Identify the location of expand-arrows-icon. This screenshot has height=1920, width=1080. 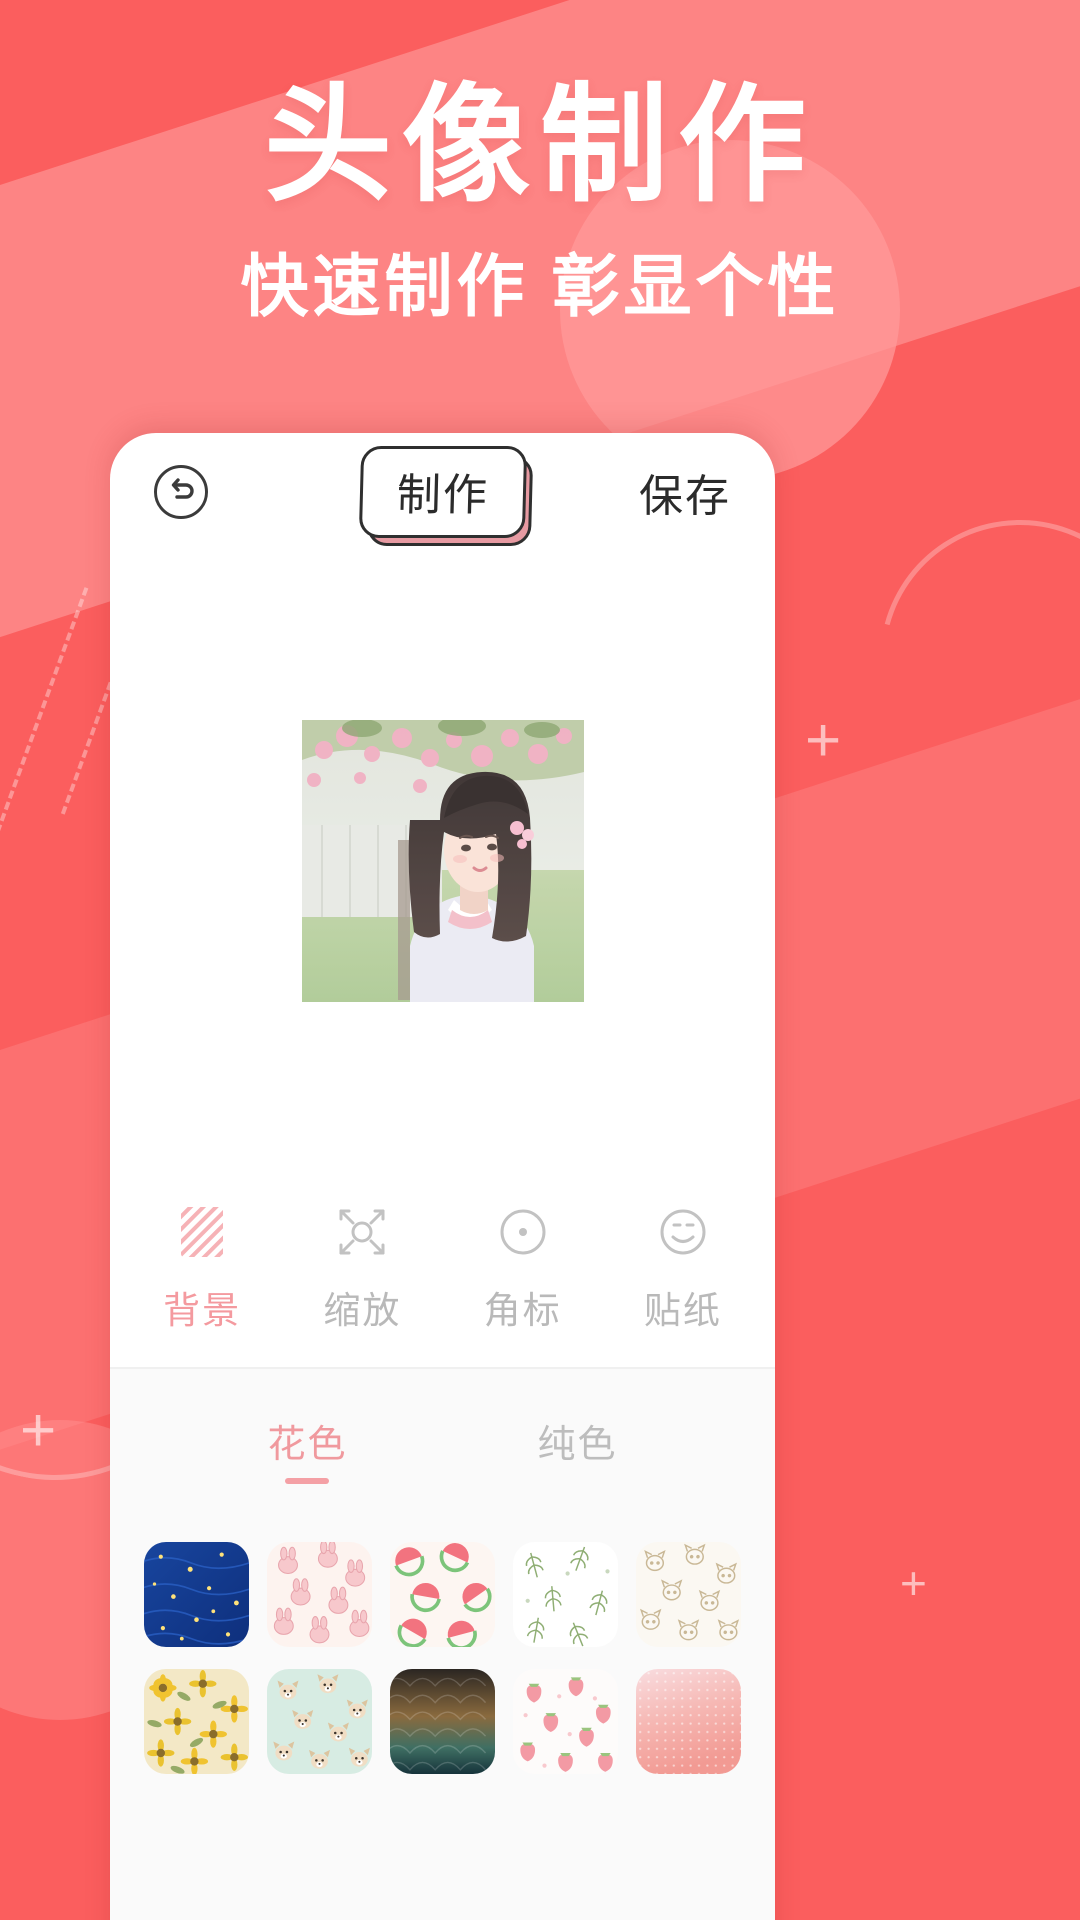
(362, 1232).